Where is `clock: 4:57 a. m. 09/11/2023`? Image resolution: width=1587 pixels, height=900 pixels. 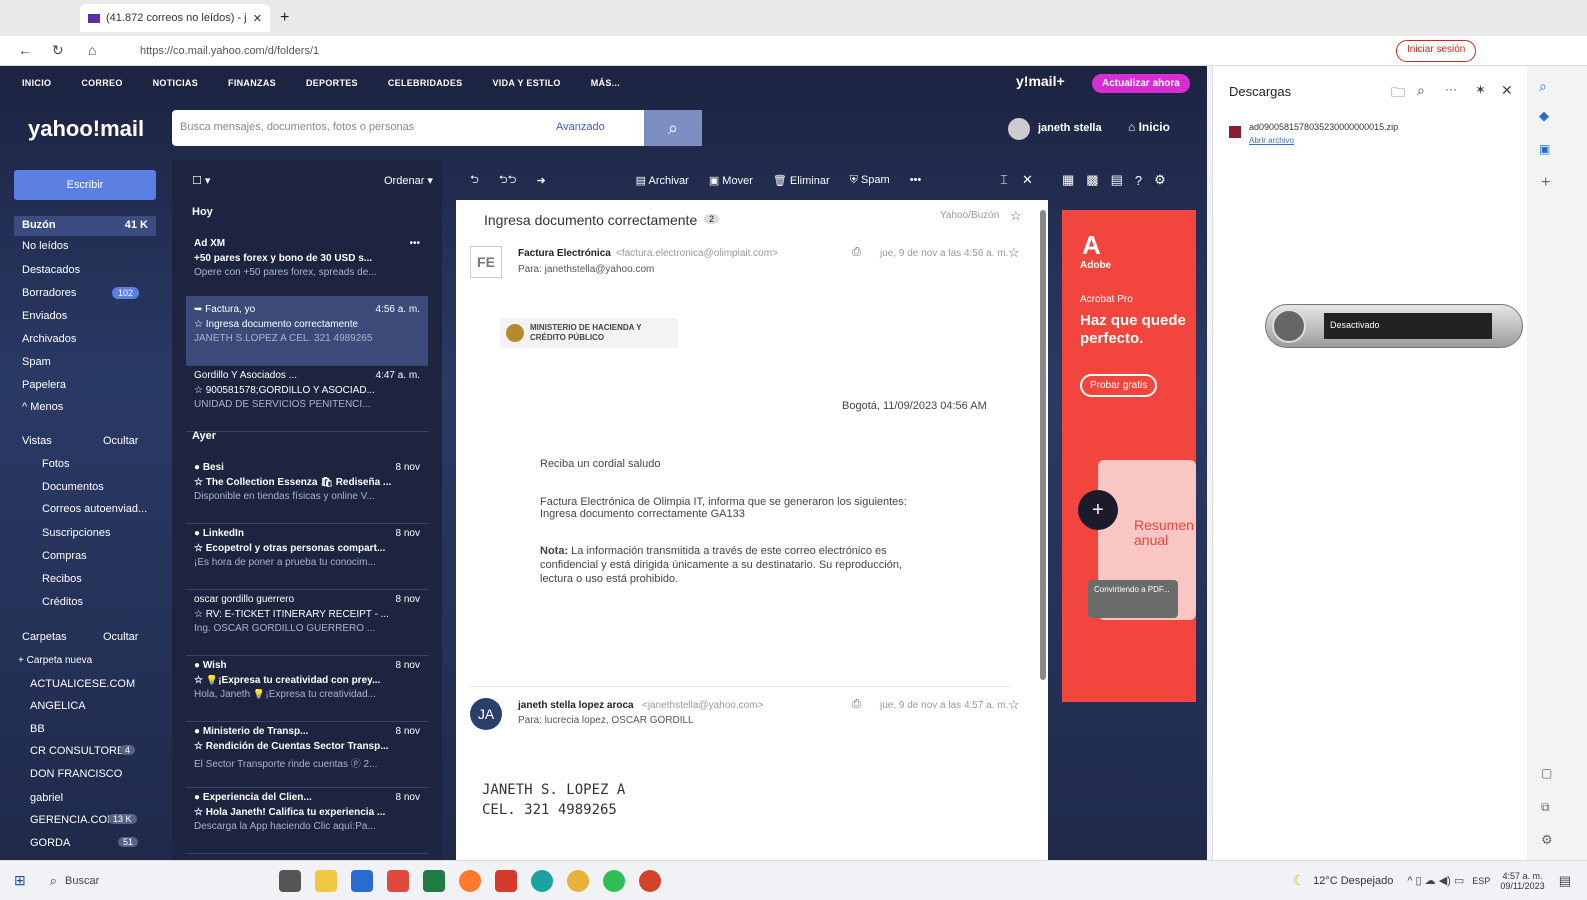 clock: 4:57 a. m. 09/11/2023 is located at coordinates (1522, 881).